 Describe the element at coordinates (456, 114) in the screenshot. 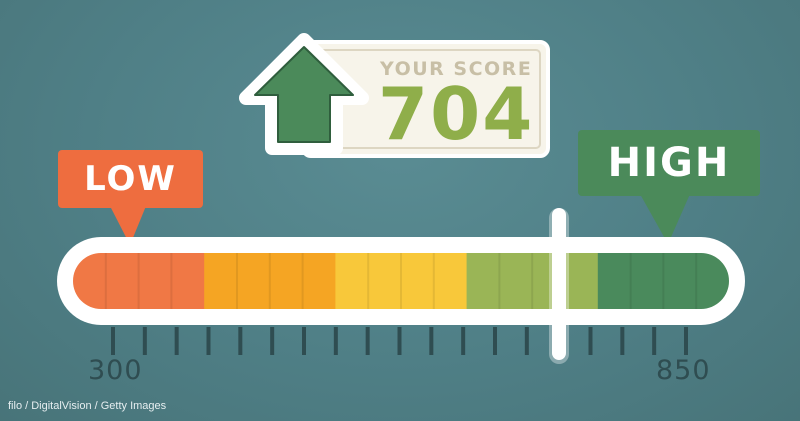

I see `score-value: 704` at that location.